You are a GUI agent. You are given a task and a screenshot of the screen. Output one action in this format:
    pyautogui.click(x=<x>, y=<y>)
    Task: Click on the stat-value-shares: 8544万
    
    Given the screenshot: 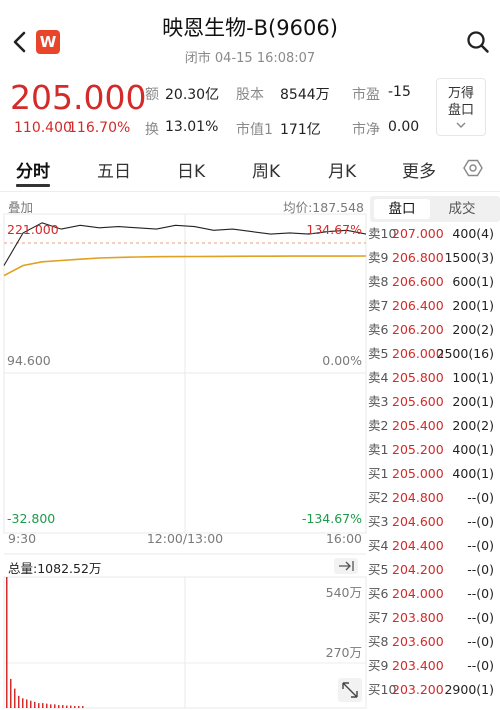 What is the action you would take?
    pyautogui.click(x=305, y=95)
    